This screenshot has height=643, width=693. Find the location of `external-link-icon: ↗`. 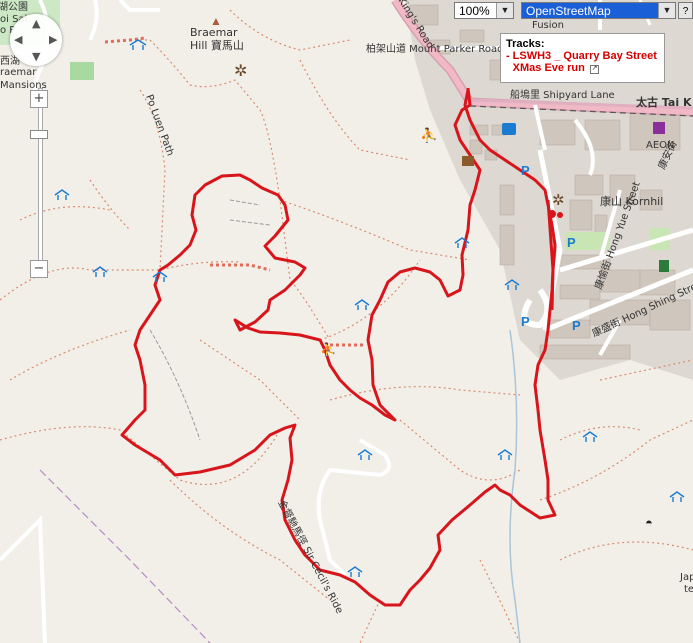

external-link-icon: ↗ is located at coordinates (594, 69).